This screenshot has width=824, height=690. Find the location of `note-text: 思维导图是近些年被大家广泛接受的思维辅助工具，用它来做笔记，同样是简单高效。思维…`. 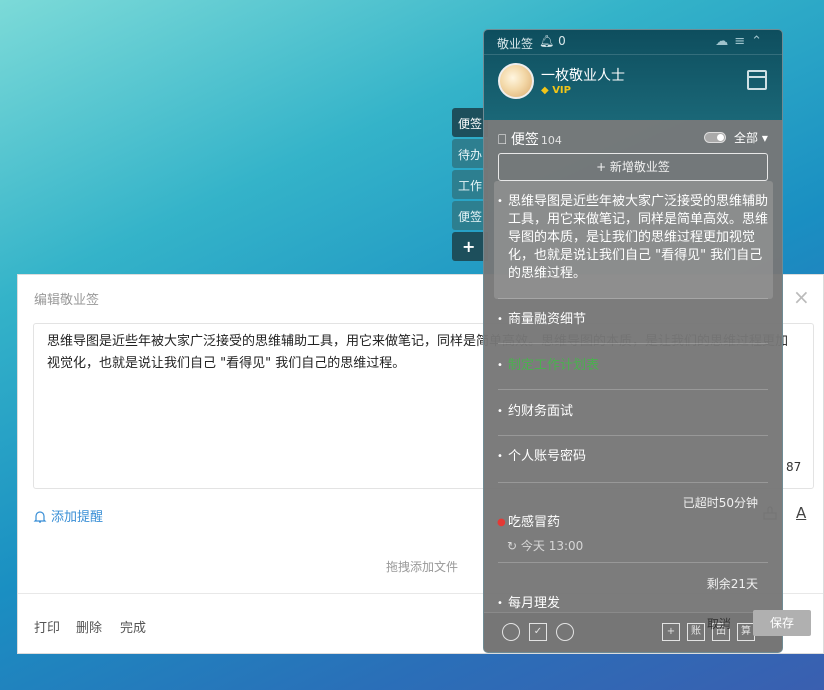

note-text: 思维导图是近些年被大家广泛接受的思维辅助工具，用它来做笔记，同样是简单高效。思维… is located at coordinates (638, 237).